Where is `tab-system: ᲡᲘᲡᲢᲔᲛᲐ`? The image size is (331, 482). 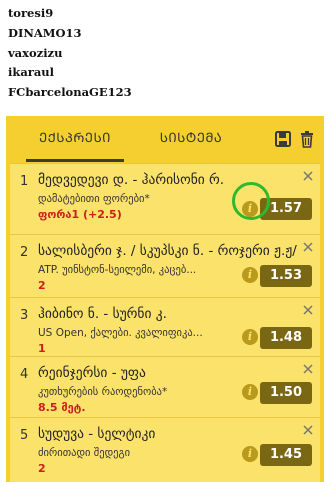
tab-system: ᲡᲘᲡᲢᲔᲛᲐ is located at coordinates (191, 139).